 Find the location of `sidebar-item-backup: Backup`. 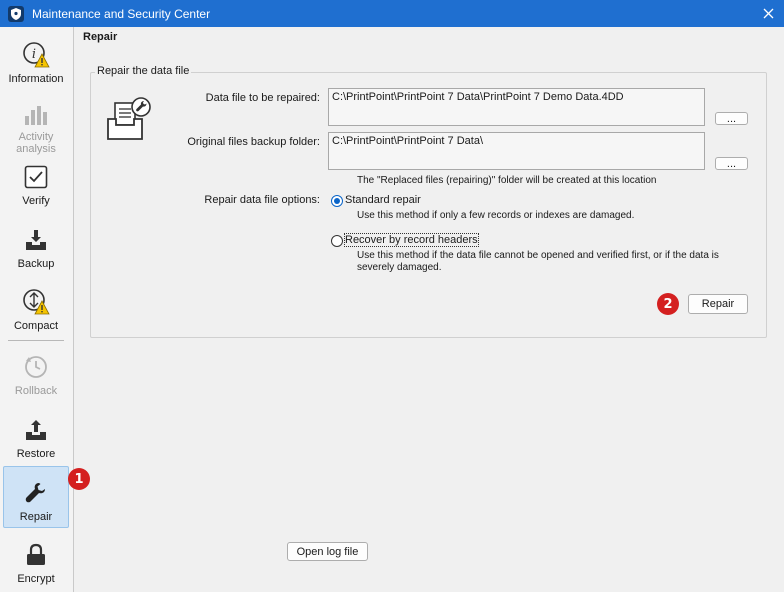

sidebar-item-backup: Backup is located at coordinates (36, 250).